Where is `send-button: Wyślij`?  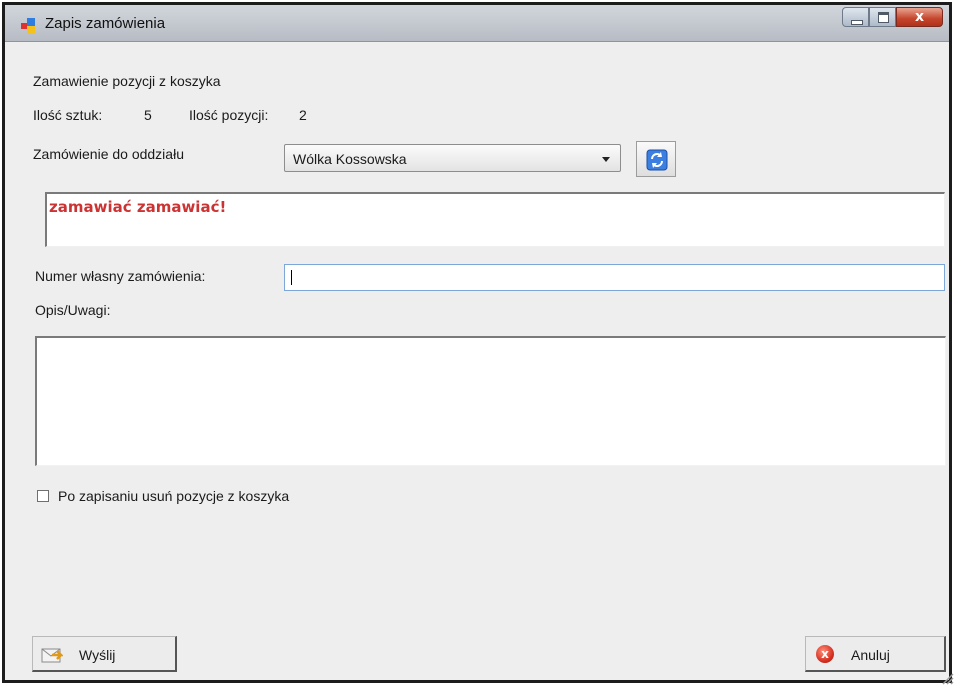
send-button: Wyślij is located at coordinates (104, 654).